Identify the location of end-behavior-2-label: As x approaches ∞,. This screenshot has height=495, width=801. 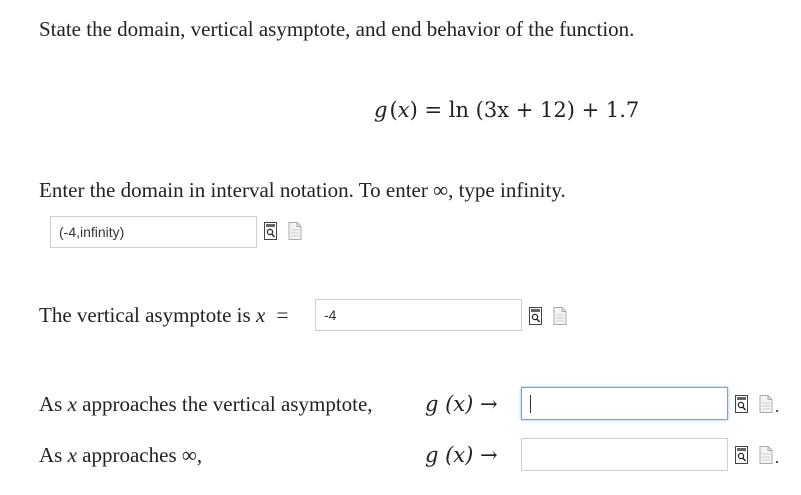
(120, 455).